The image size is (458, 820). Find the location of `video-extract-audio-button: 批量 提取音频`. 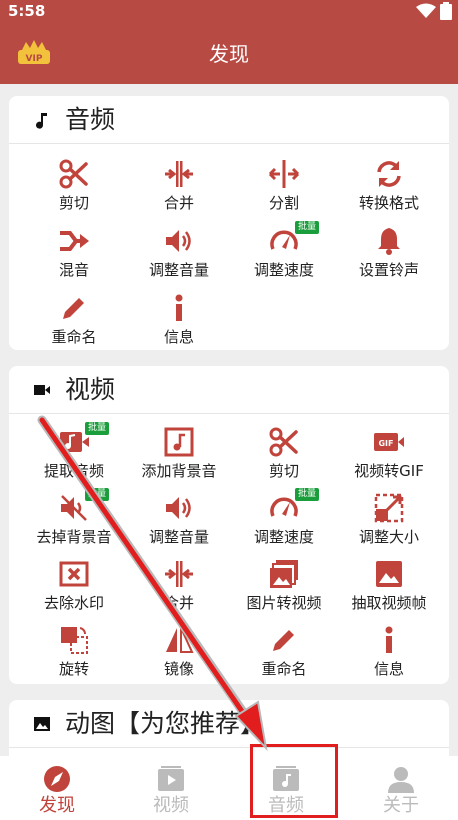

video-extract-audio-button: 批量 提取音频 is located at coordinates (74, 451).